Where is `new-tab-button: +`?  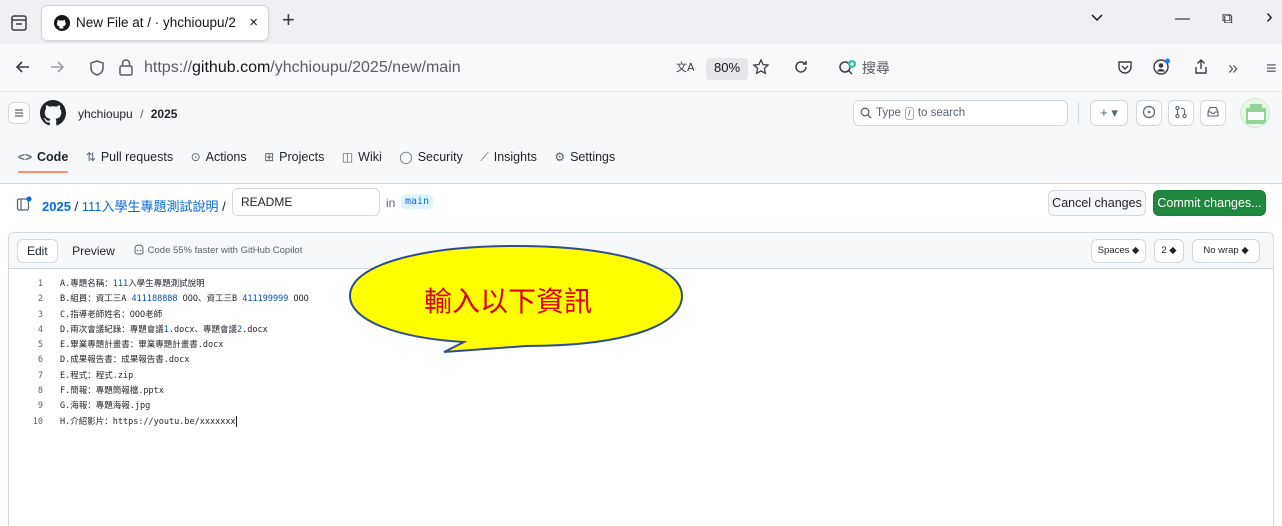
new-tab-button: + is located at coordinates (288, 20).